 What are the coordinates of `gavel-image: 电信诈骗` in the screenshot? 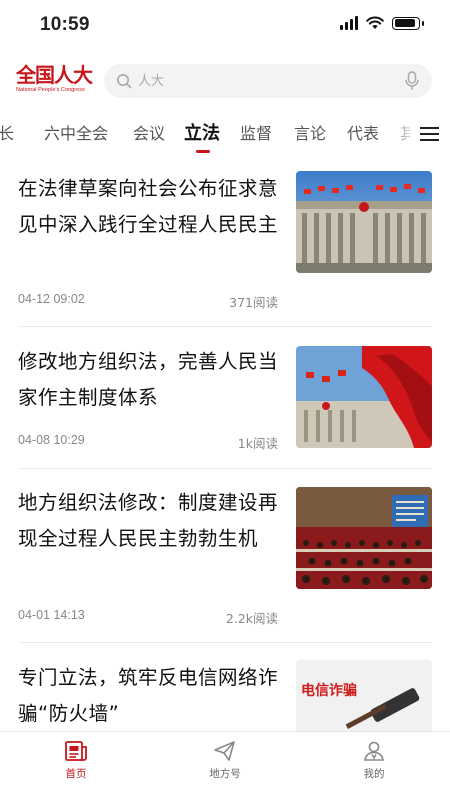 It's located at (364, 695).